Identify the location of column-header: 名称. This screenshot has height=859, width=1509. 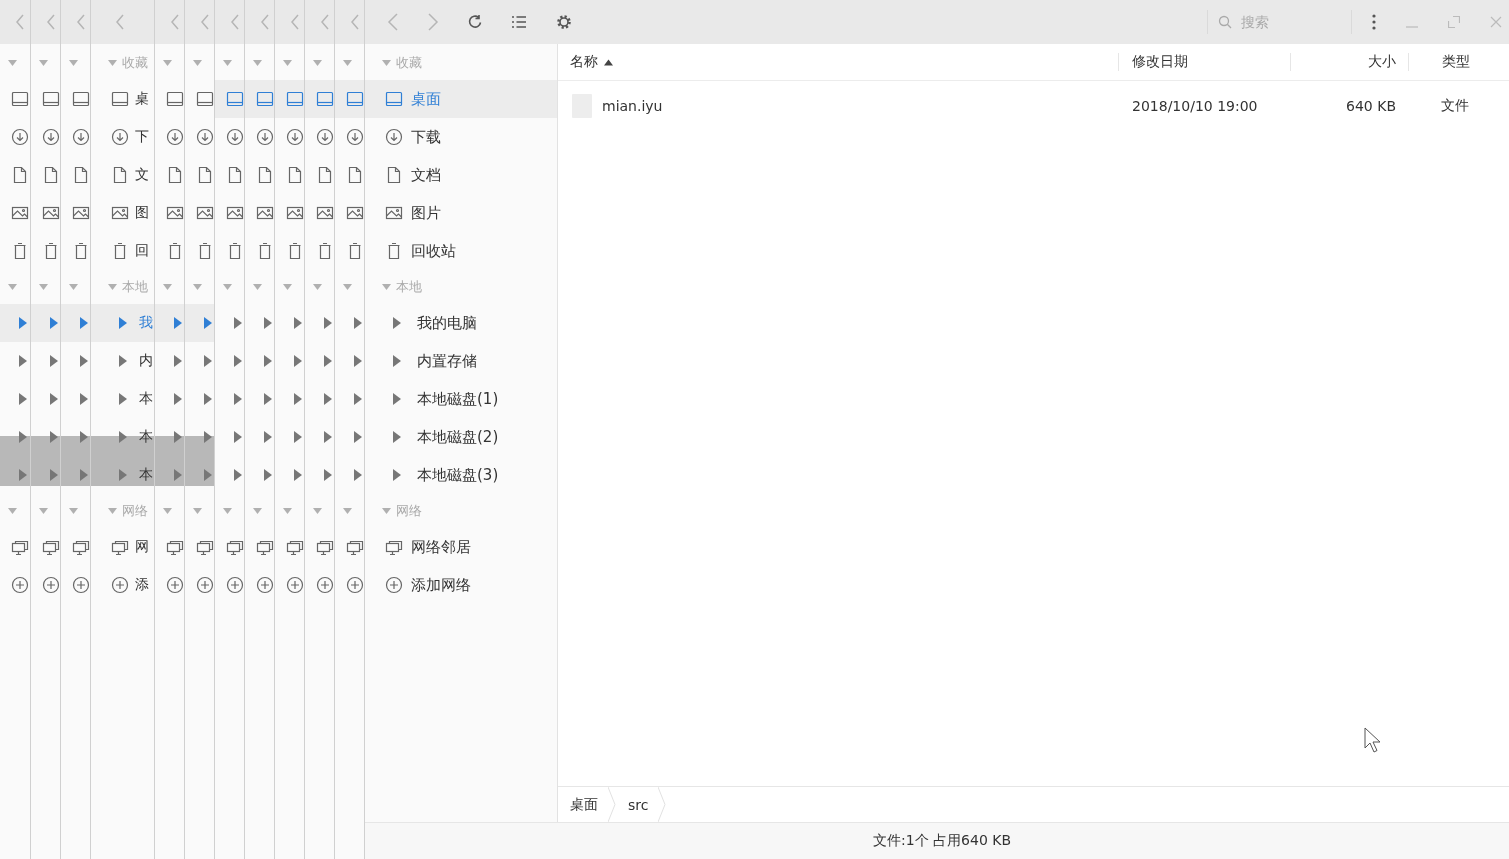
(838, 62).